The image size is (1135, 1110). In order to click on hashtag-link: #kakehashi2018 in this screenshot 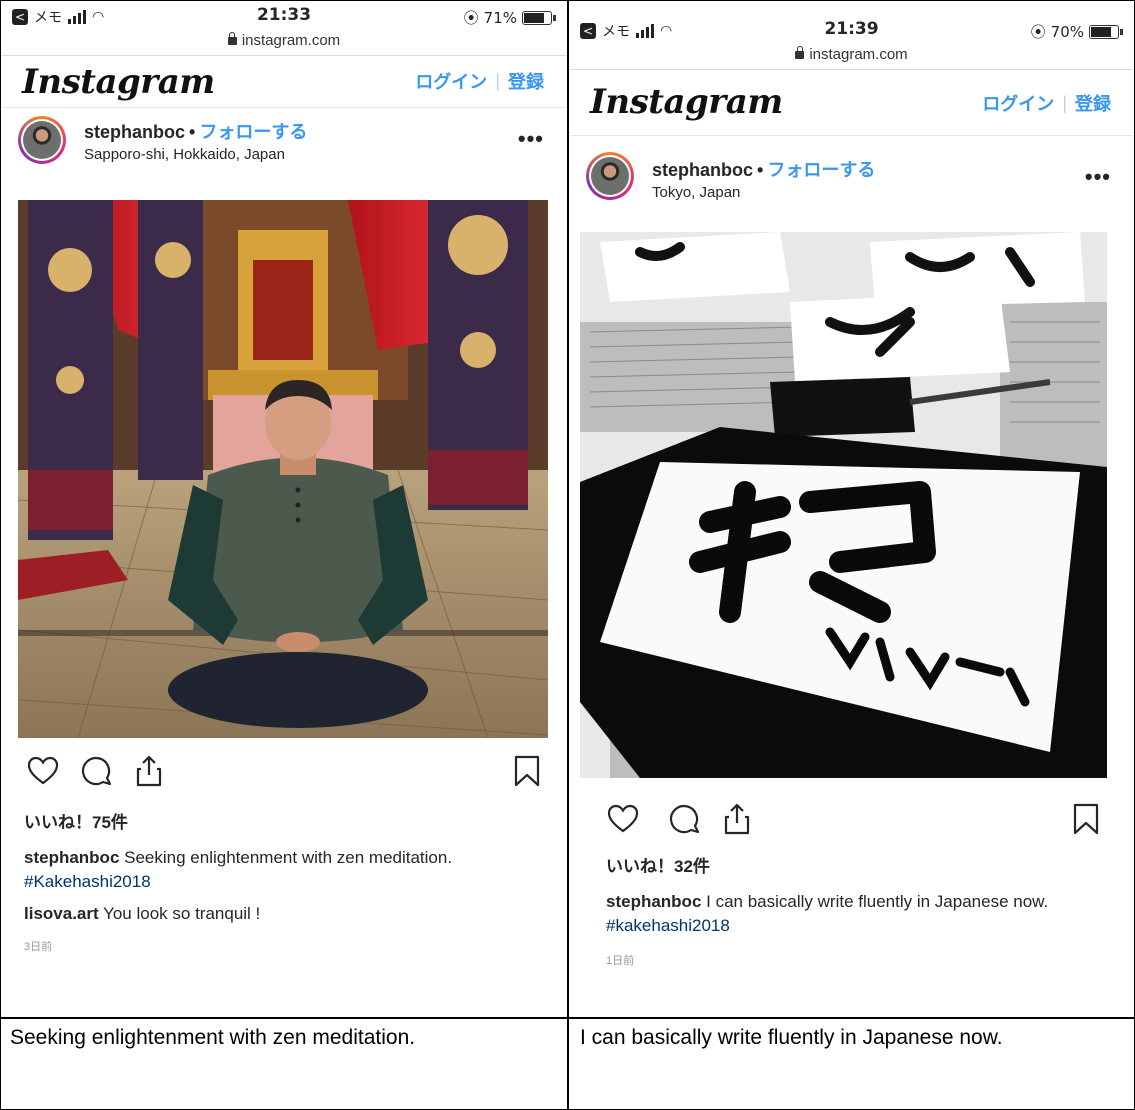, I will do `click(668, 925)`.